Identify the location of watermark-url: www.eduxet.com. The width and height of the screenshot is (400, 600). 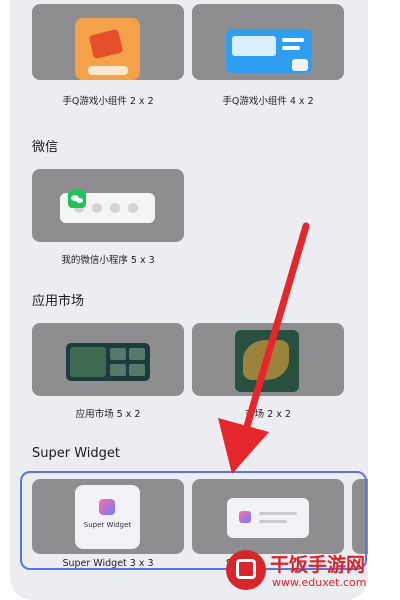
(319, 582).